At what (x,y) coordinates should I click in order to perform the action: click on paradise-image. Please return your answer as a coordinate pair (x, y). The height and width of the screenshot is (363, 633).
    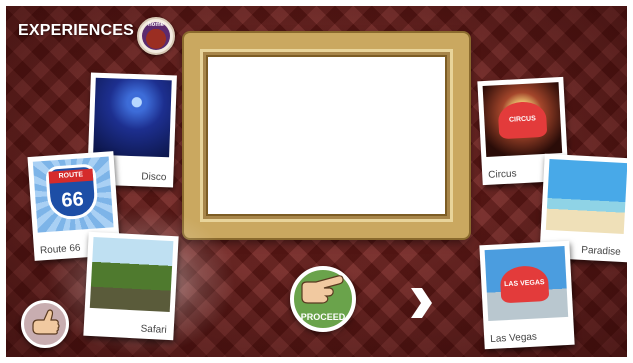
    Looking at the image, I should click on (586, 197).